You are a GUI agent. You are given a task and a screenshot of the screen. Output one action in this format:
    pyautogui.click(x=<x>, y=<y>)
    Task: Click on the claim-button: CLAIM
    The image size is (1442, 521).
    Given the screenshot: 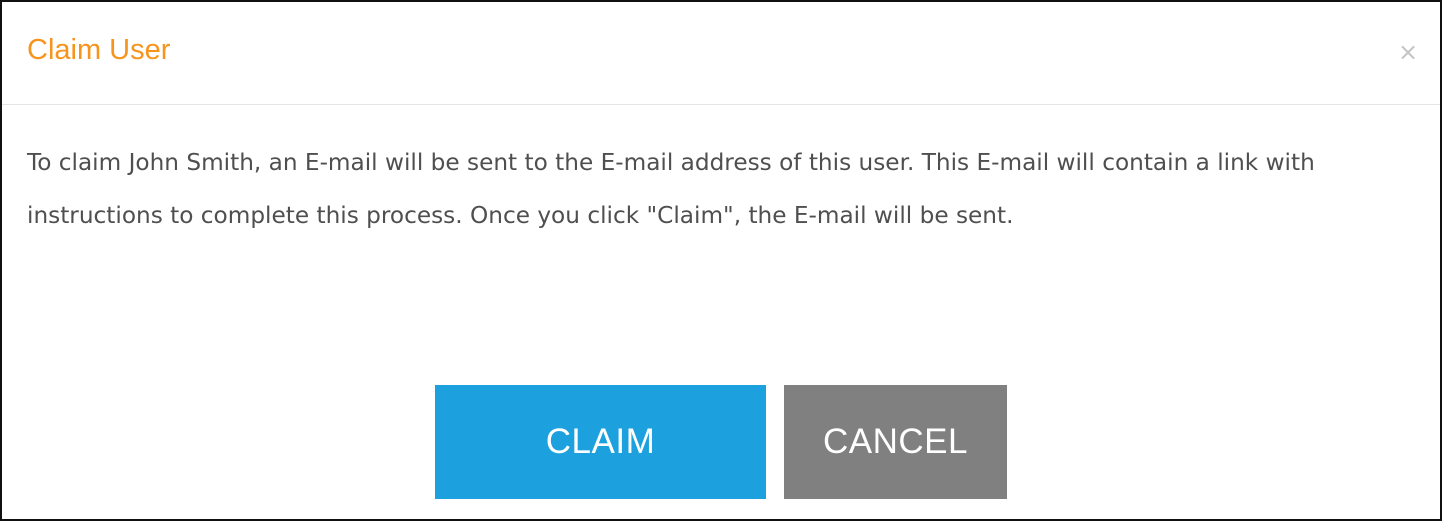 What is the action you would take?
    pyautogui.click(x=600, y=442)
    